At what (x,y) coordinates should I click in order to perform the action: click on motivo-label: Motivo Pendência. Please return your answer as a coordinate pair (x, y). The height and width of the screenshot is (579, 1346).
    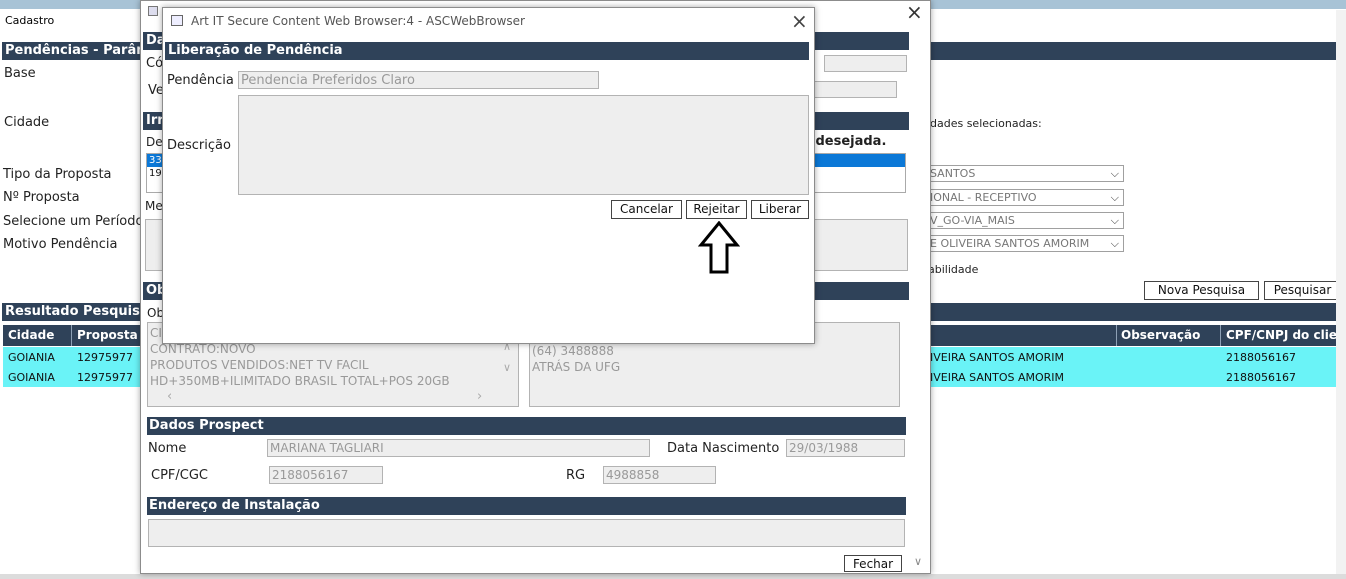
    Looking at the image, I should click on (60, 244).